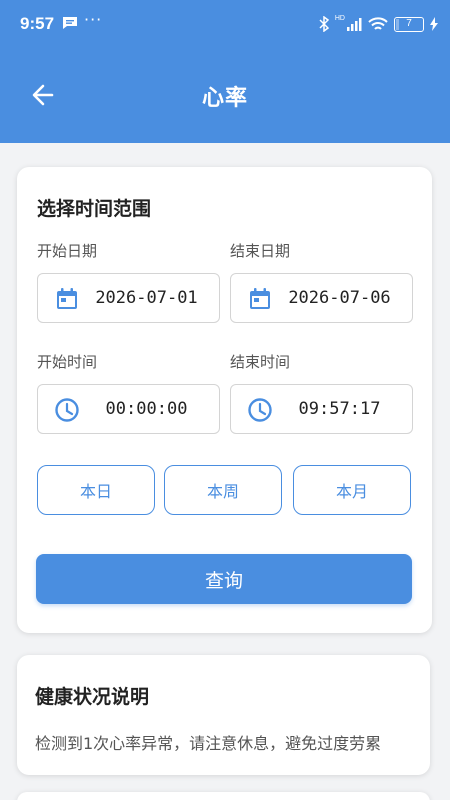  Describe the element at coordinates (354, 24) in the screenshot. I see `signal-icon` at that location.